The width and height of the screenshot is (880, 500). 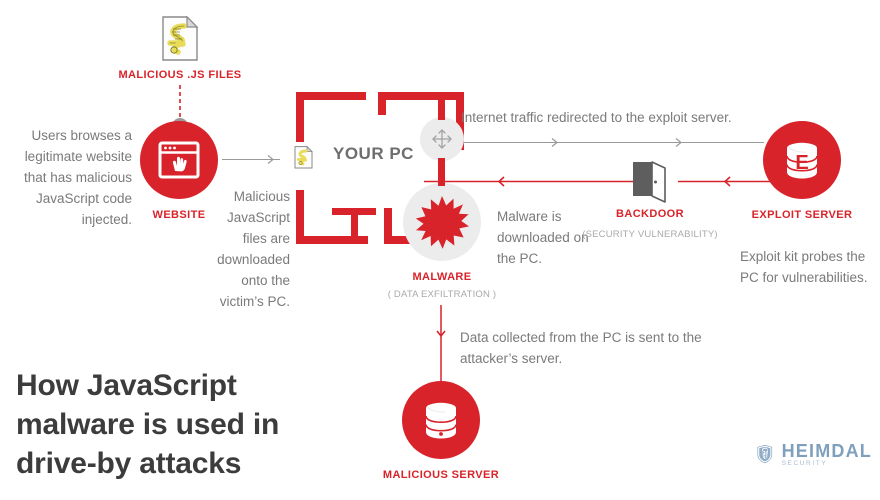 I want to click on database-icon, so click(x=441, y=420).